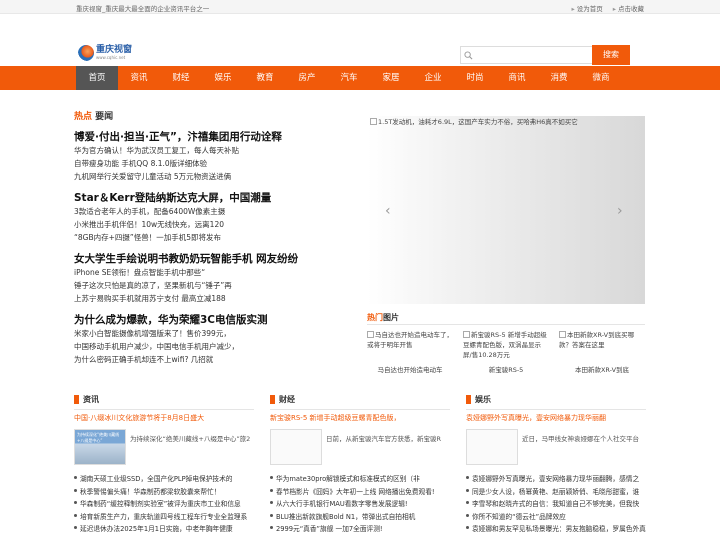 This screenshot has height=540, width=720. What do you see at coordinates (214, 359) in the screenshot?
I see `hot-news-link: 为什么密码正确手机却连不上wifi? 几招就` at bounding box center [214, 359].